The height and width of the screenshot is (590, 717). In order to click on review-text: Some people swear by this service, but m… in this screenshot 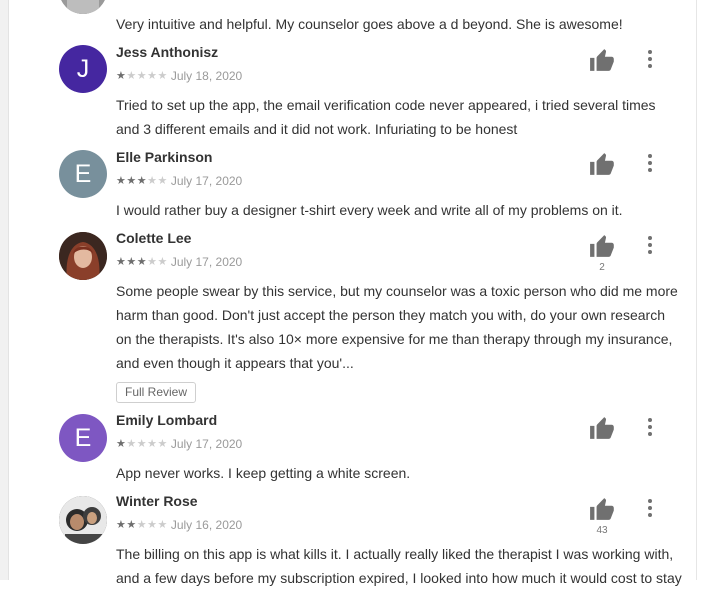, I will do `click(397, 327)`.